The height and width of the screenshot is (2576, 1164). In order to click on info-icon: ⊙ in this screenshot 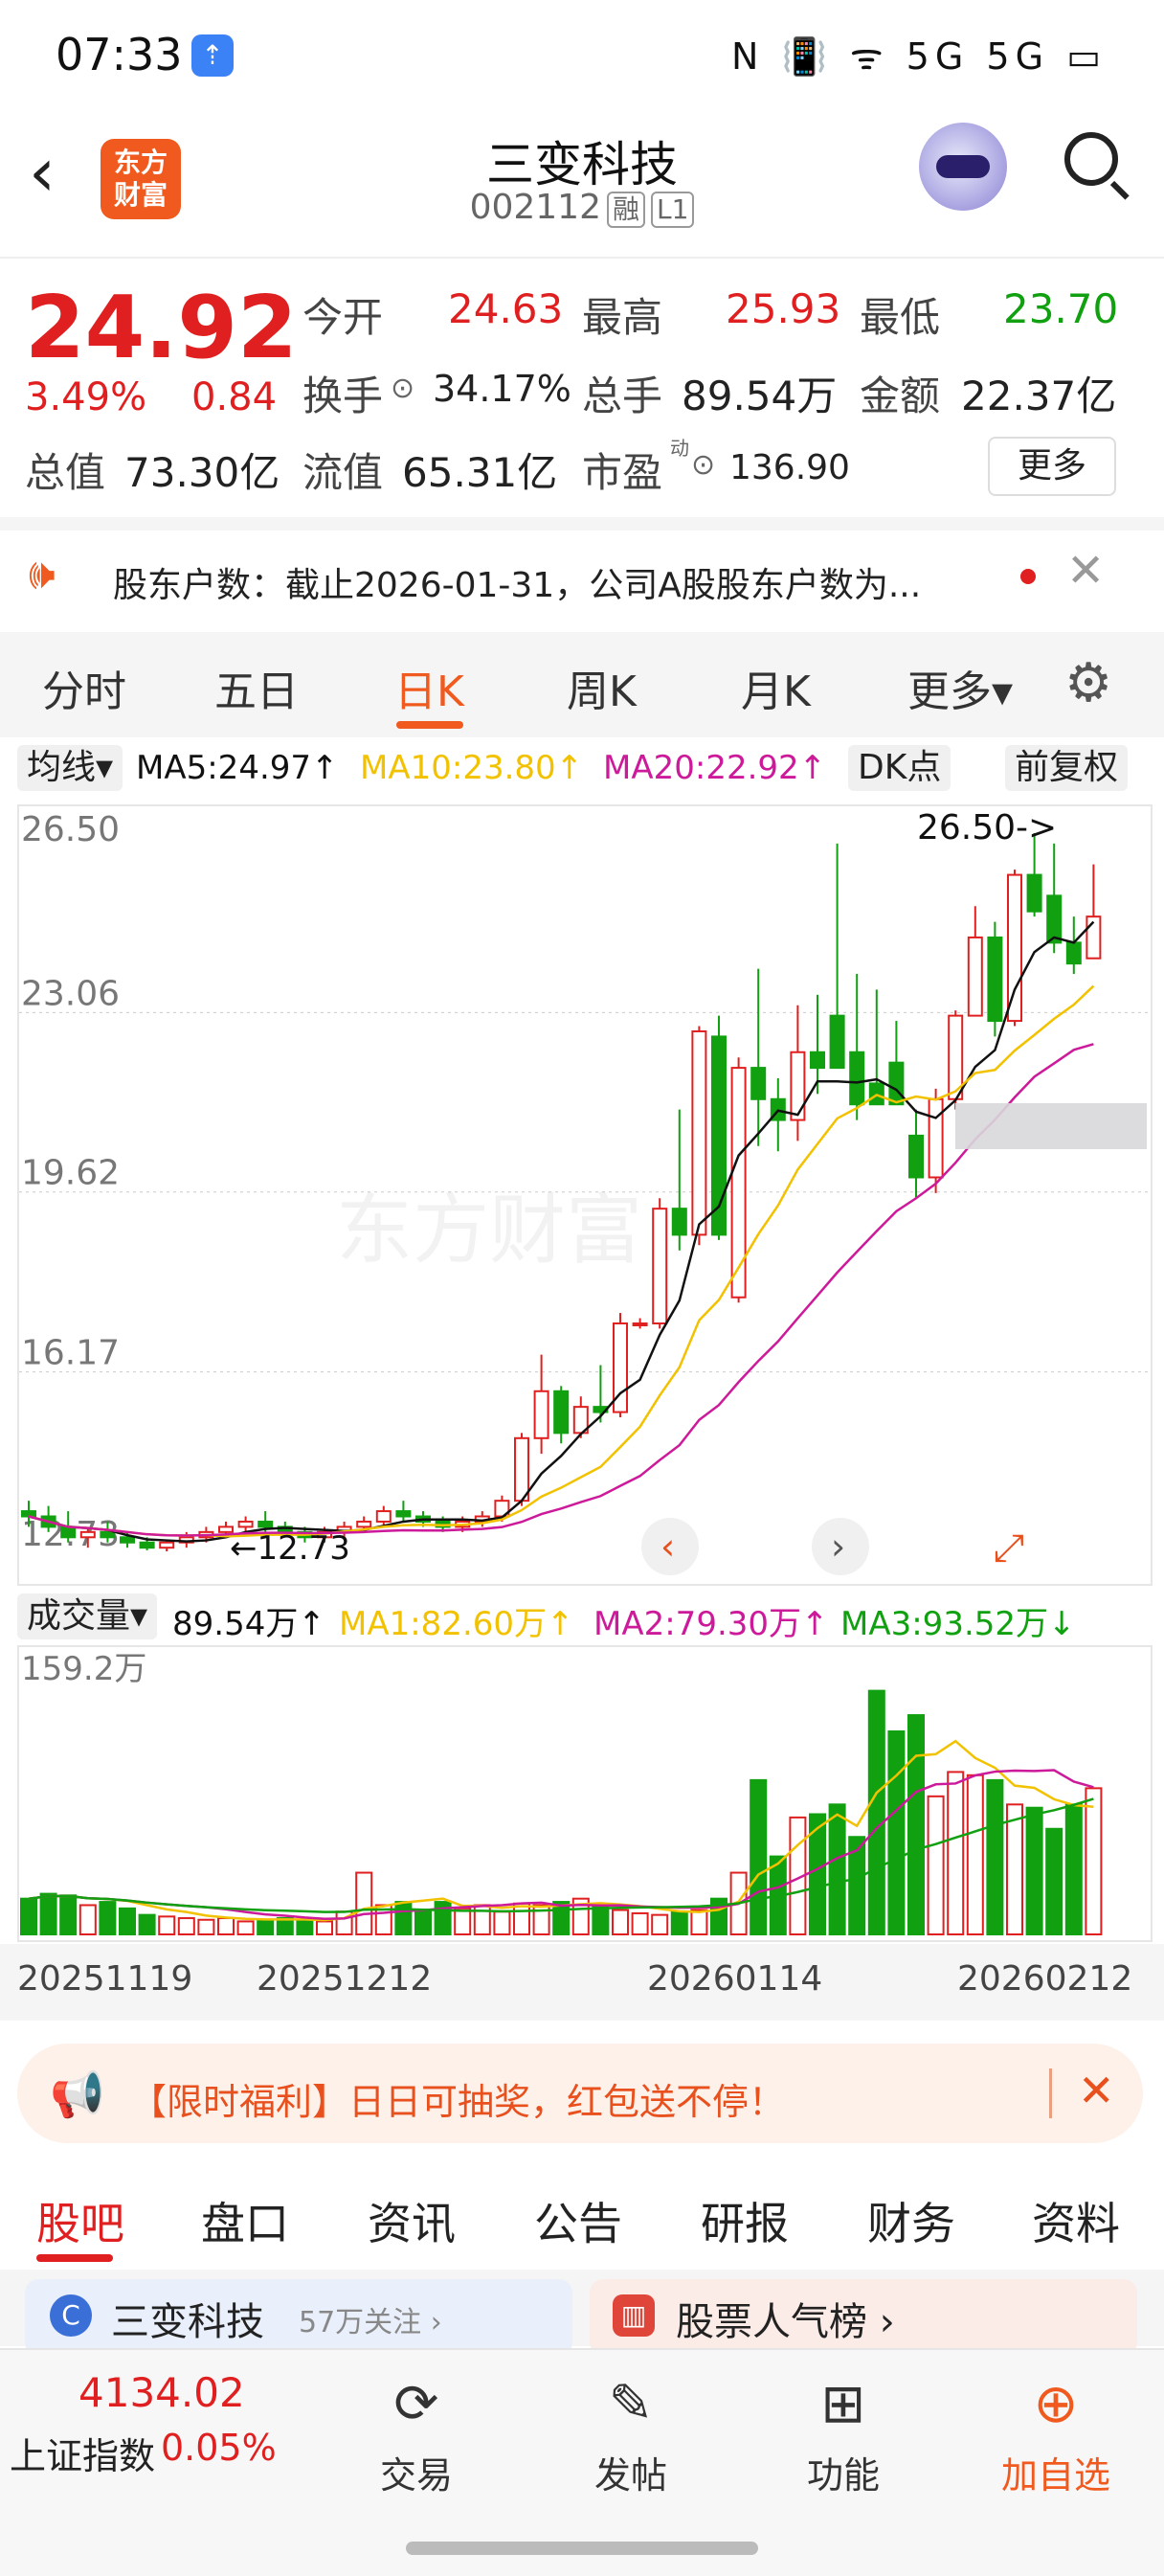, I will do `click(402, 388)`.